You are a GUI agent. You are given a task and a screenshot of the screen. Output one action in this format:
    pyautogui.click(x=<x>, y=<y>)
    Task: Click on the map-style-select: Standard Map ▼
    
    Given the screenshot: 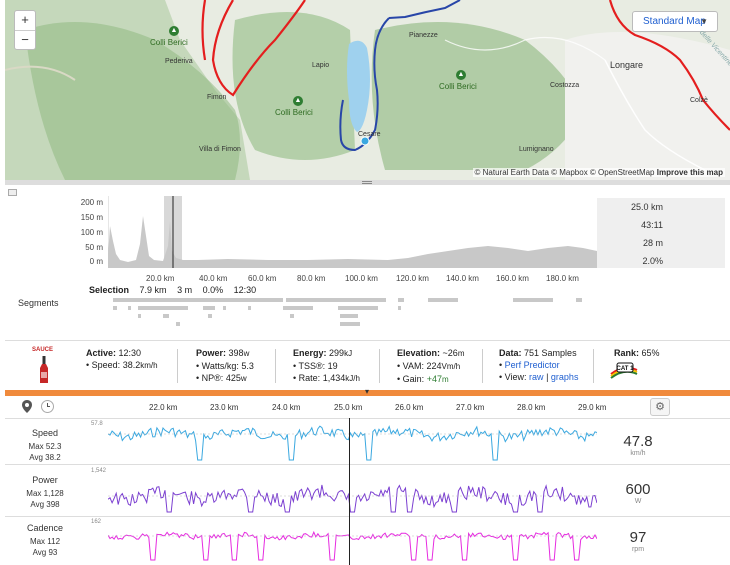 What is the action you would take?
    pyautogui.click(x=675, y=21)
    